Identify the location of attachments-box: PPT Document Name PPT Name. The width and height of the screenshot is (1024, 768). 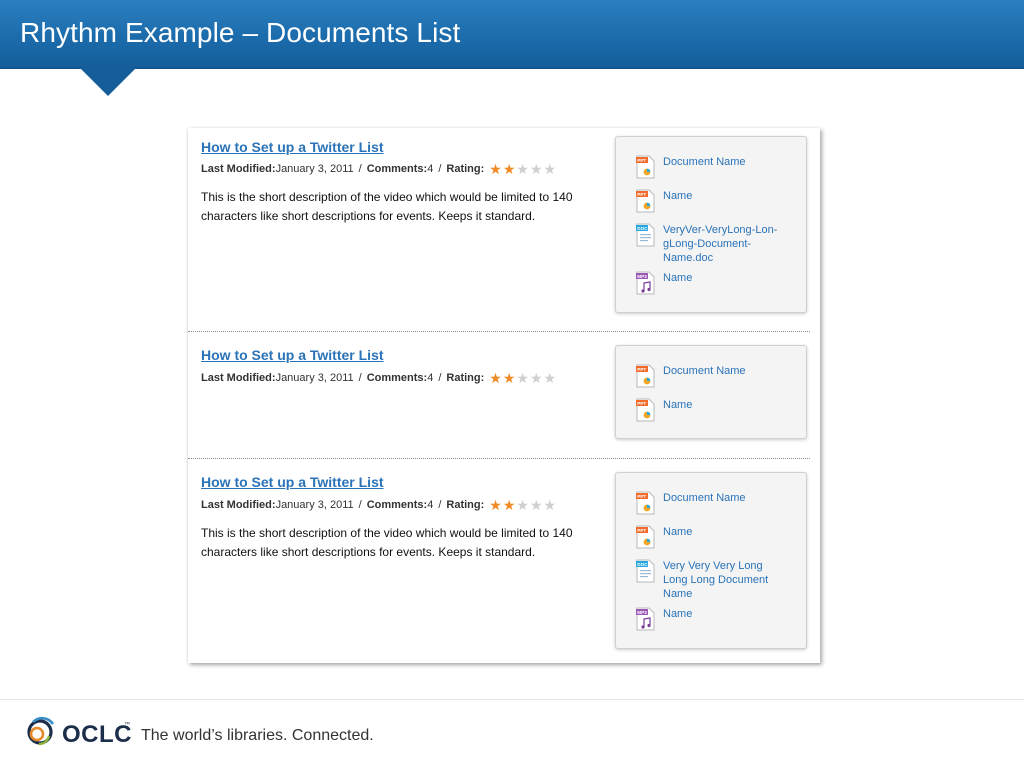
(711, 392).